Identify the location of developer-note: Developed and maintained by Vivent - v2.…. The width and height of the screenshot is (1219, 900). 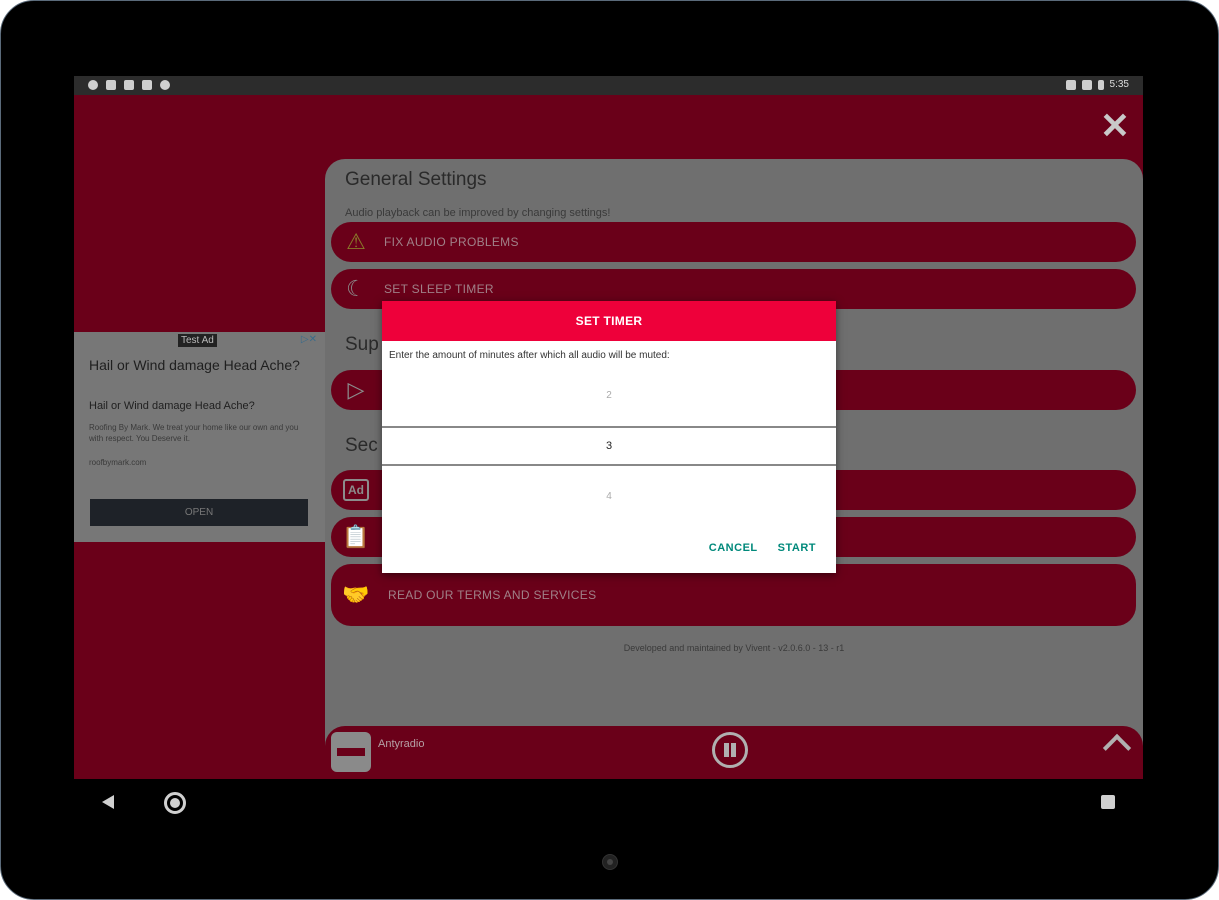
(734, 648).